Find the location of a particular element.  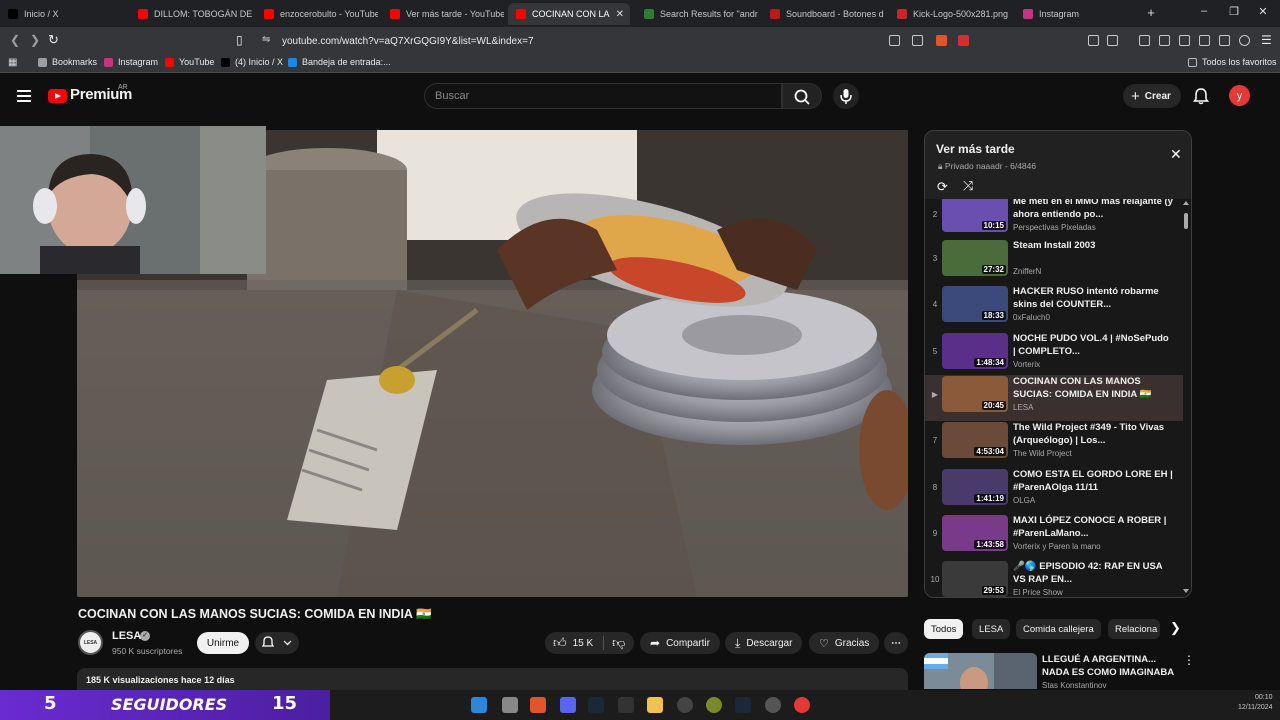

browser-tab: COCINAN CON LA ✕ is located at coordinates (569, 14).